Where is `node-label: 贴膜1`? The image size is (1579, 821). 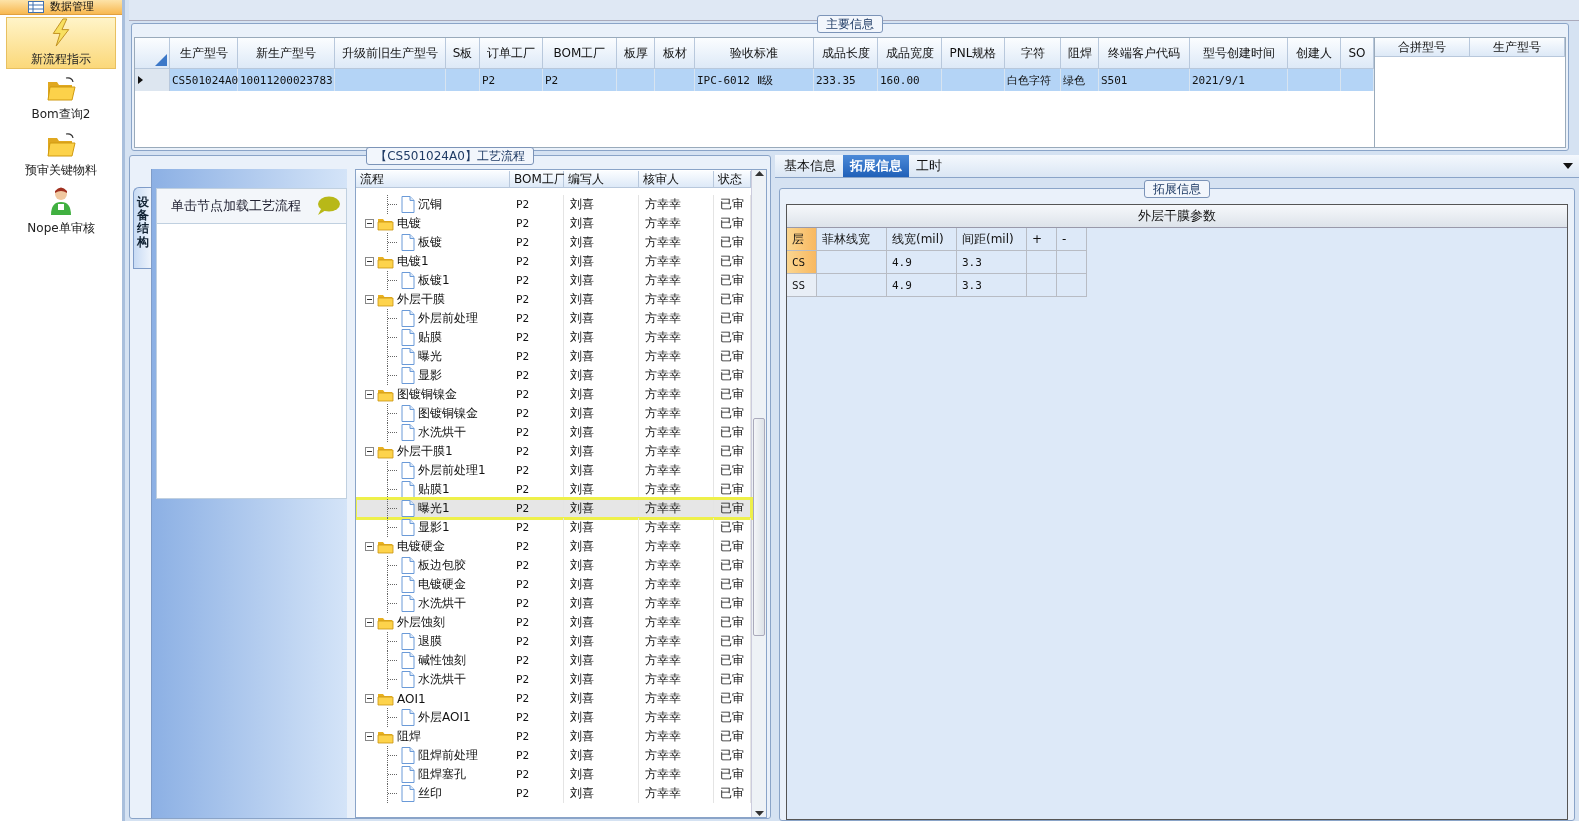
node-label: 贴膜1 is located at coordinates (434, 489).